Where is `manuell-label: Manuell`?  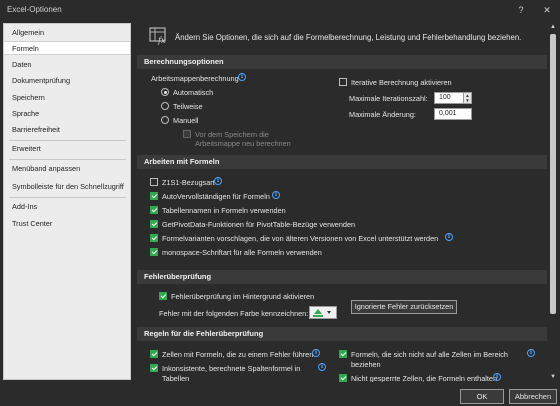
manuell-label: Manuell is located at coordinates (186, 120).